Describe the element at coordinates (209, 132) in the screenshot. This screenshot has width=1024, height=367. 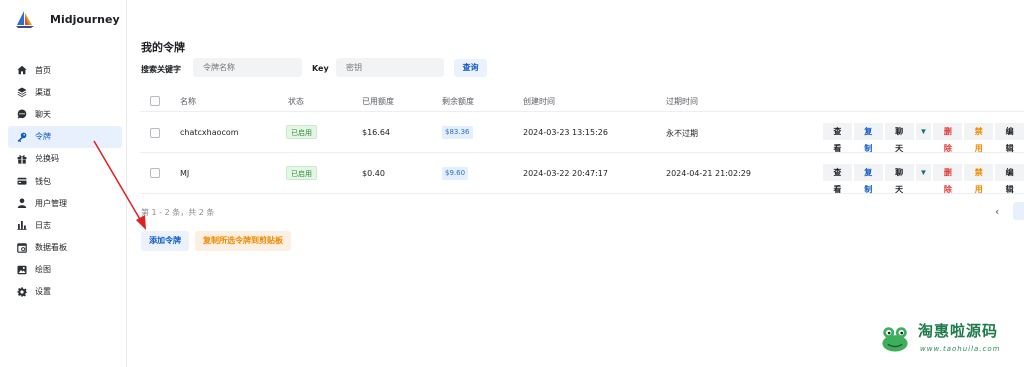
I see `token-name: chatcxhaocom` at that location.